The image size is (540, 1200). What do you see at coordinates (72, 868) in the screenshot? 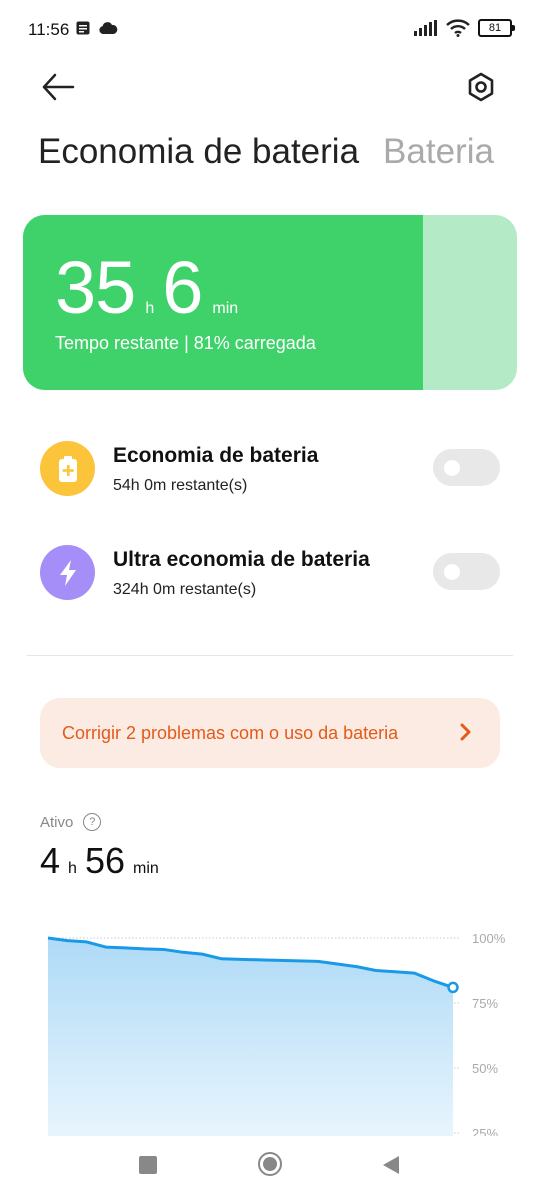
I see `active-hours-unit: h` at bounding box center [72, 868].